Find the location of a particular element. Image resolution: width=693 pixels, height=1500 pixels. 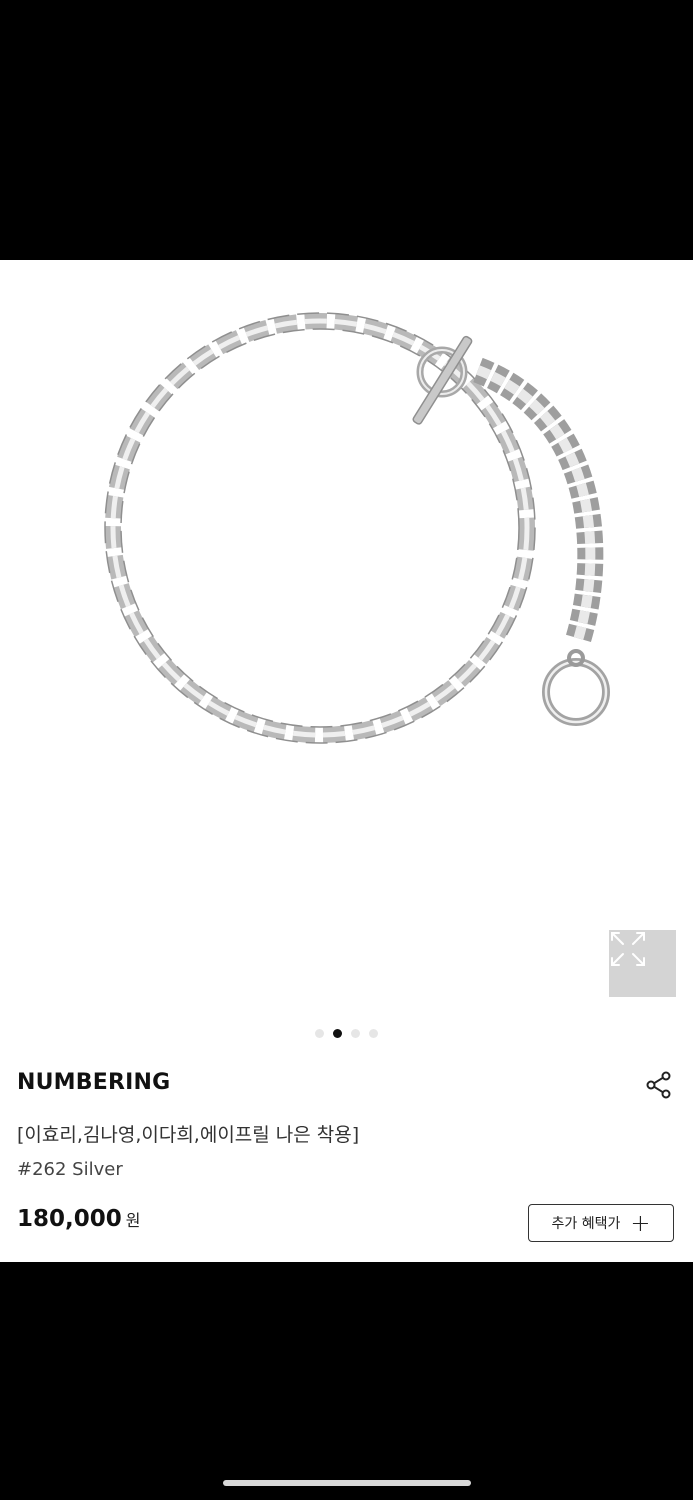

share-icon is located at coordinates (658, 1085).